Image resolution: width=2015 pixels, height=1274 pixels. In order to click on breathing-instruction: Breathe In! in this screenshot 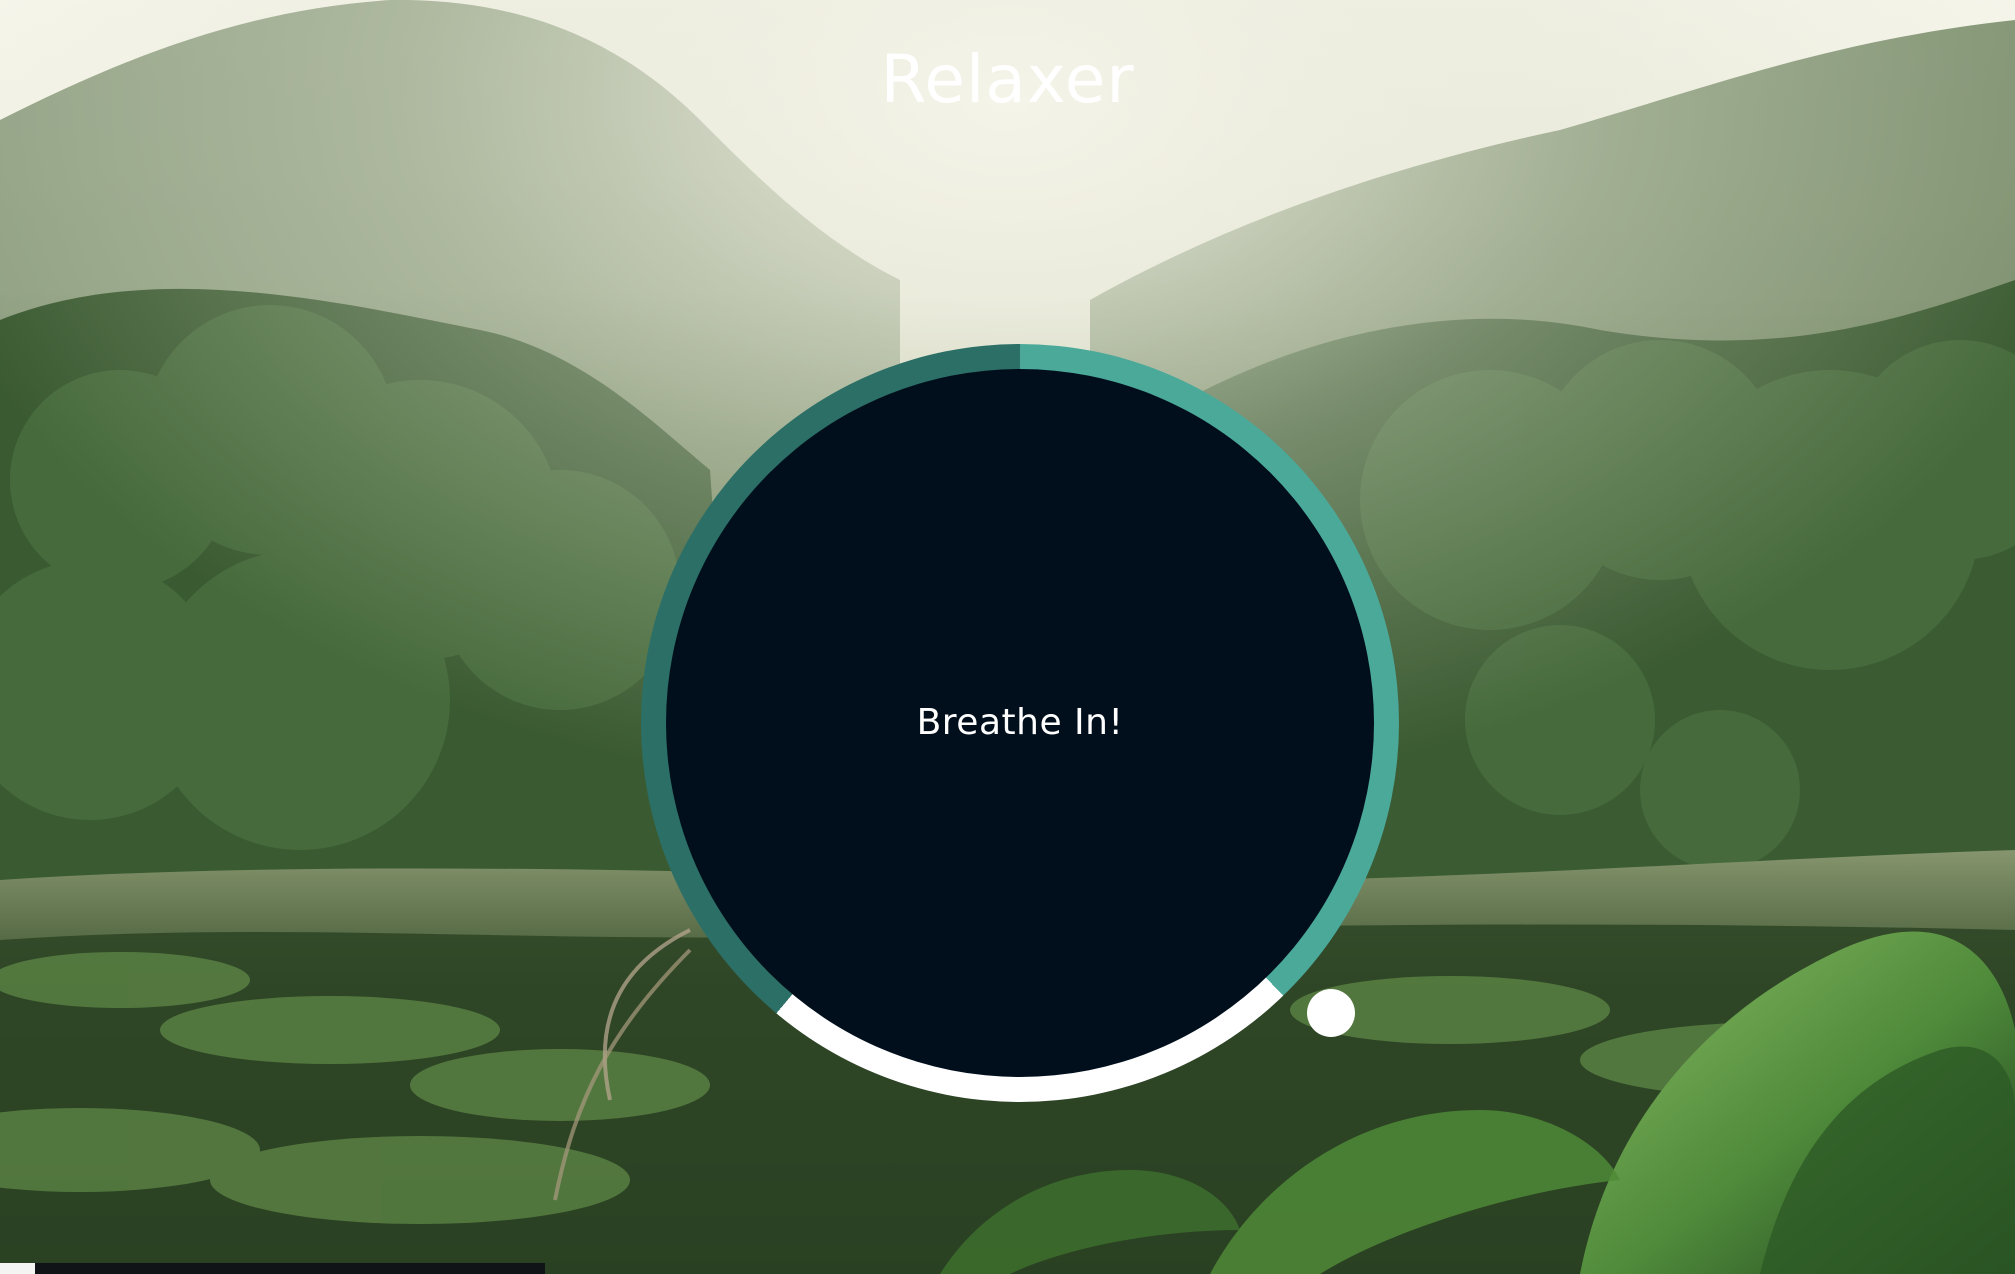, I will do `click(1020, 722)`.